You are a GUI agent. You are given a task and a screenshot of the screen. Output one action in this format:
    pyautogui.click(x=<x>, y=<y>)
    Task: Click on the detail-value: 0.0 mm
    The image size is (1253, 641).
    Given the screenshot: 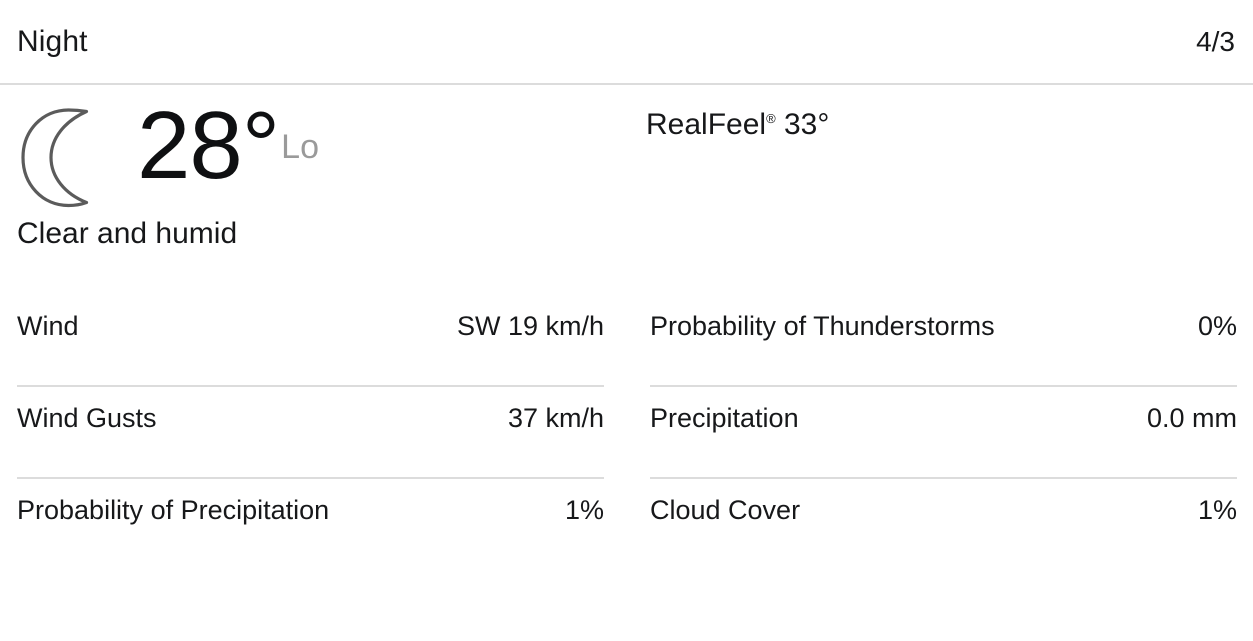 What is the action you would take?
    pyautogui.click(x=1191, y=418)
    